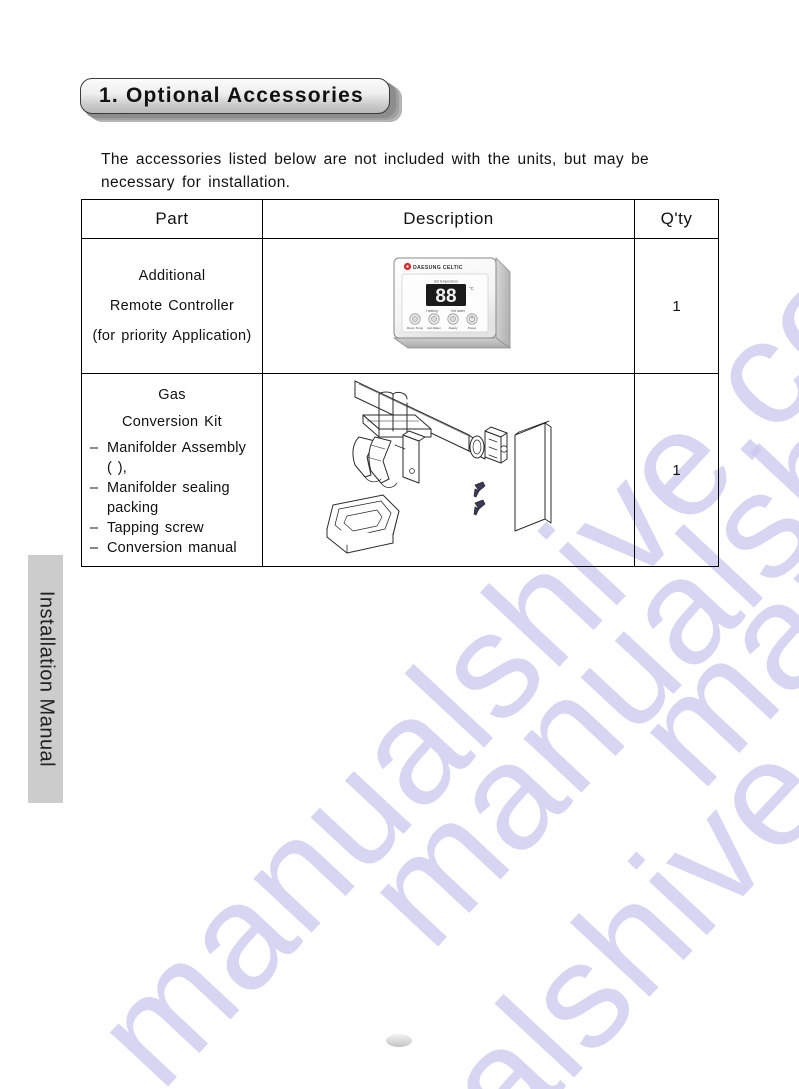  Describe the element at coordinates (438, 467) in the screenshot. I see `gas-conversion-kit-illustration` at that location.